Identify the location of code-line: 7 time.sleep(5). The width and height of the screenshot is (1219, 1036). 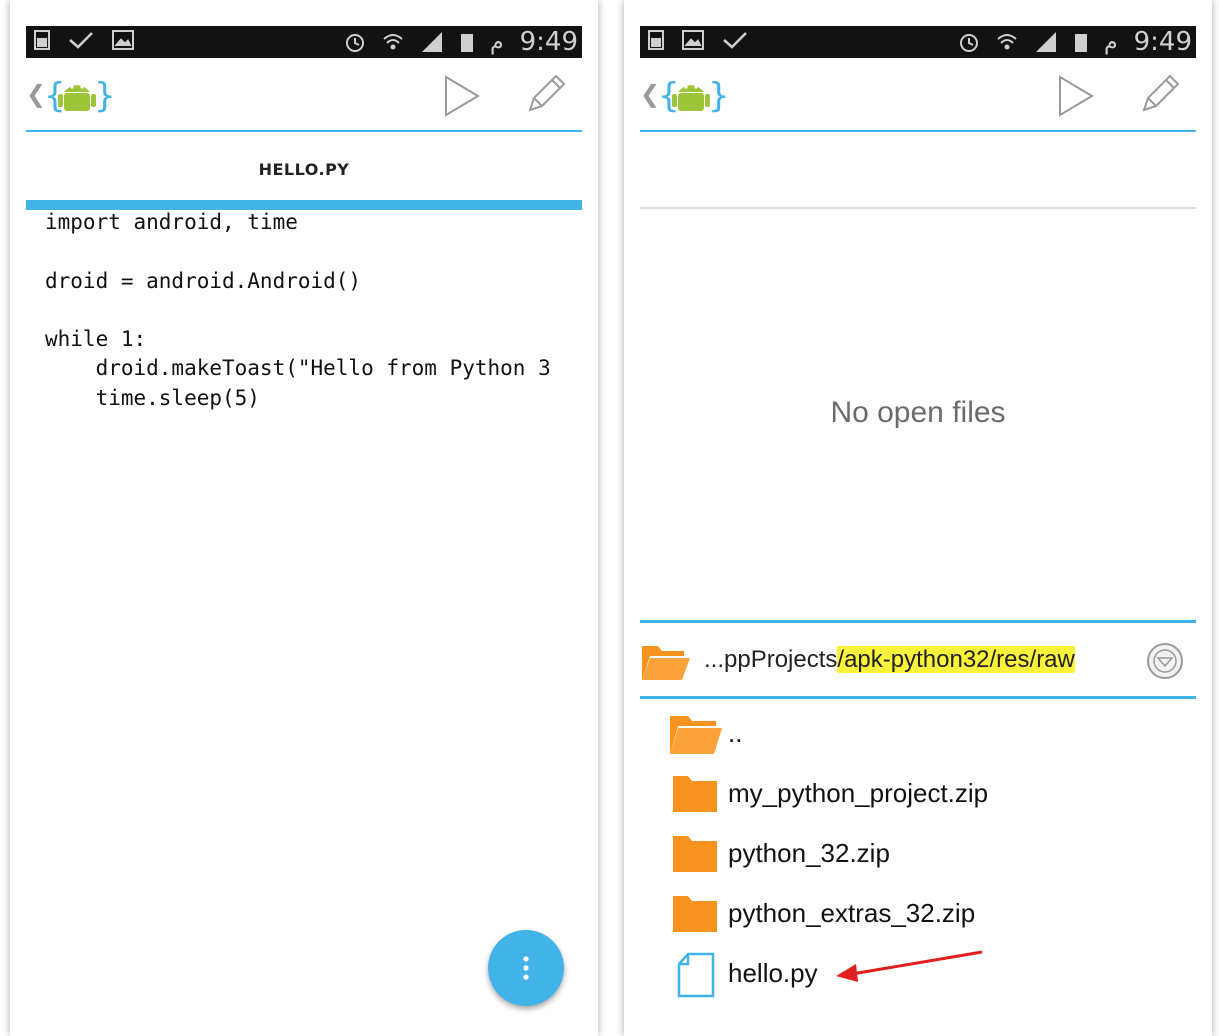
(304, 398).